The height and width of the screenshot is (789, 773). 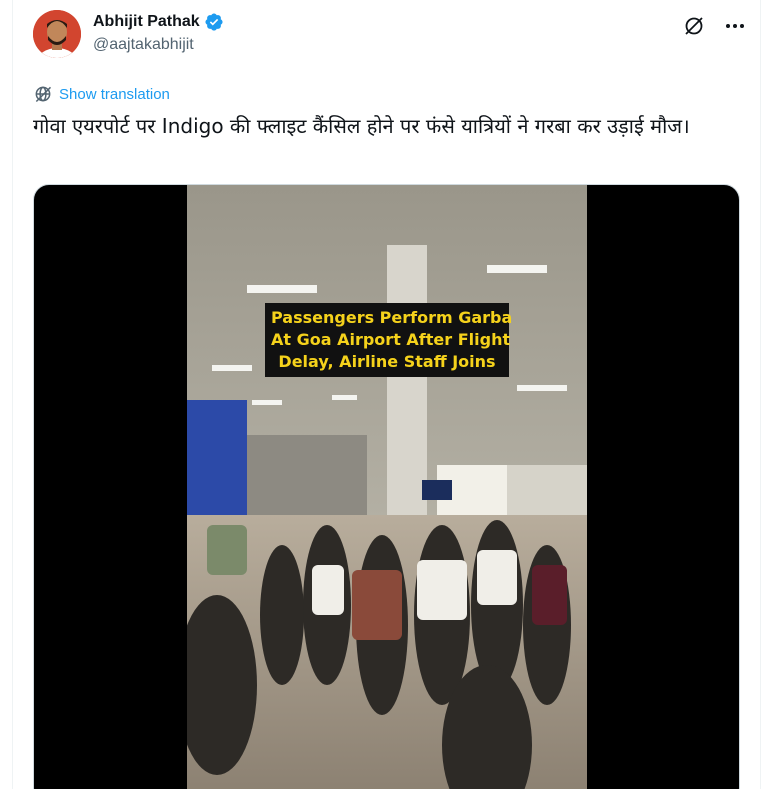 I want to click on verified-badge-icon, so click(x=214, y=22).